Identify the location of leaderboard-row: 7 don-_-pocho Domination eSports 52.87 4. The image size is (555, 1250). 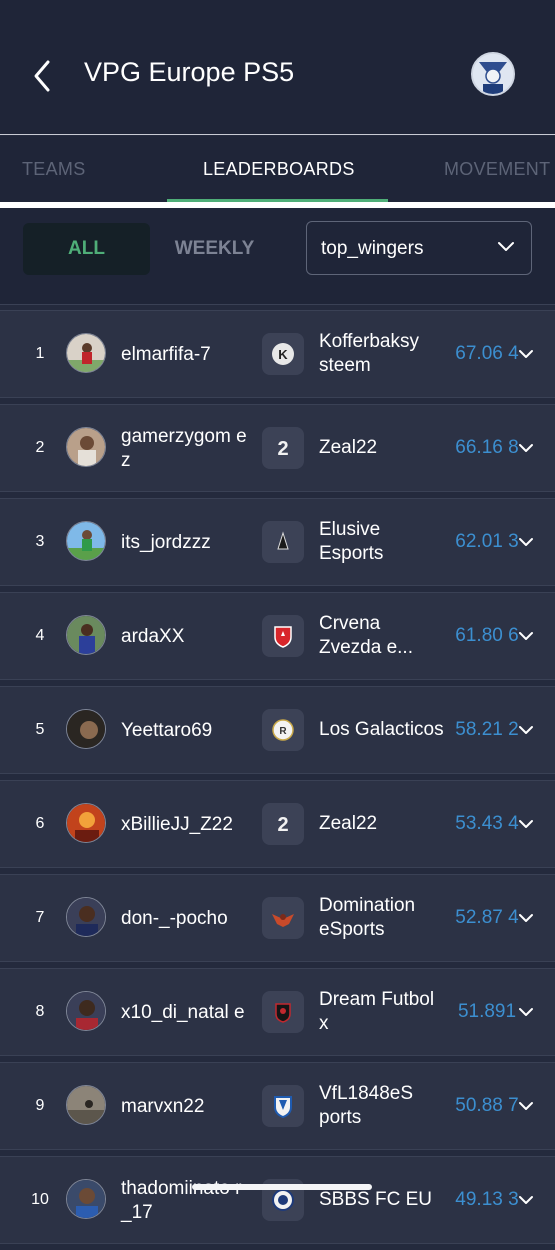
(277, 918).